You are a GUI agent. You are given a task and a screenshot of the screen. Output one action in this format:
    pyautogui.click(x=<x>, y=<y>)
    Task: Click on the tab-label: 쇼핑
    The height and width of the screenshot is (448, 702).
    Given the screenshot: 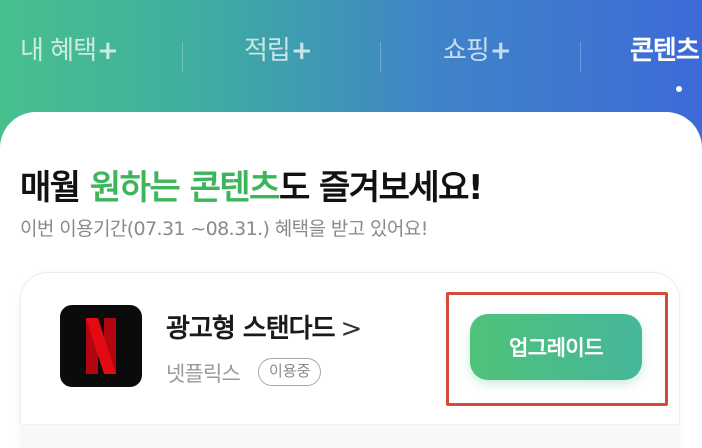 What is the action you would take?
    pyautogui.click(x=466, y=51)
    